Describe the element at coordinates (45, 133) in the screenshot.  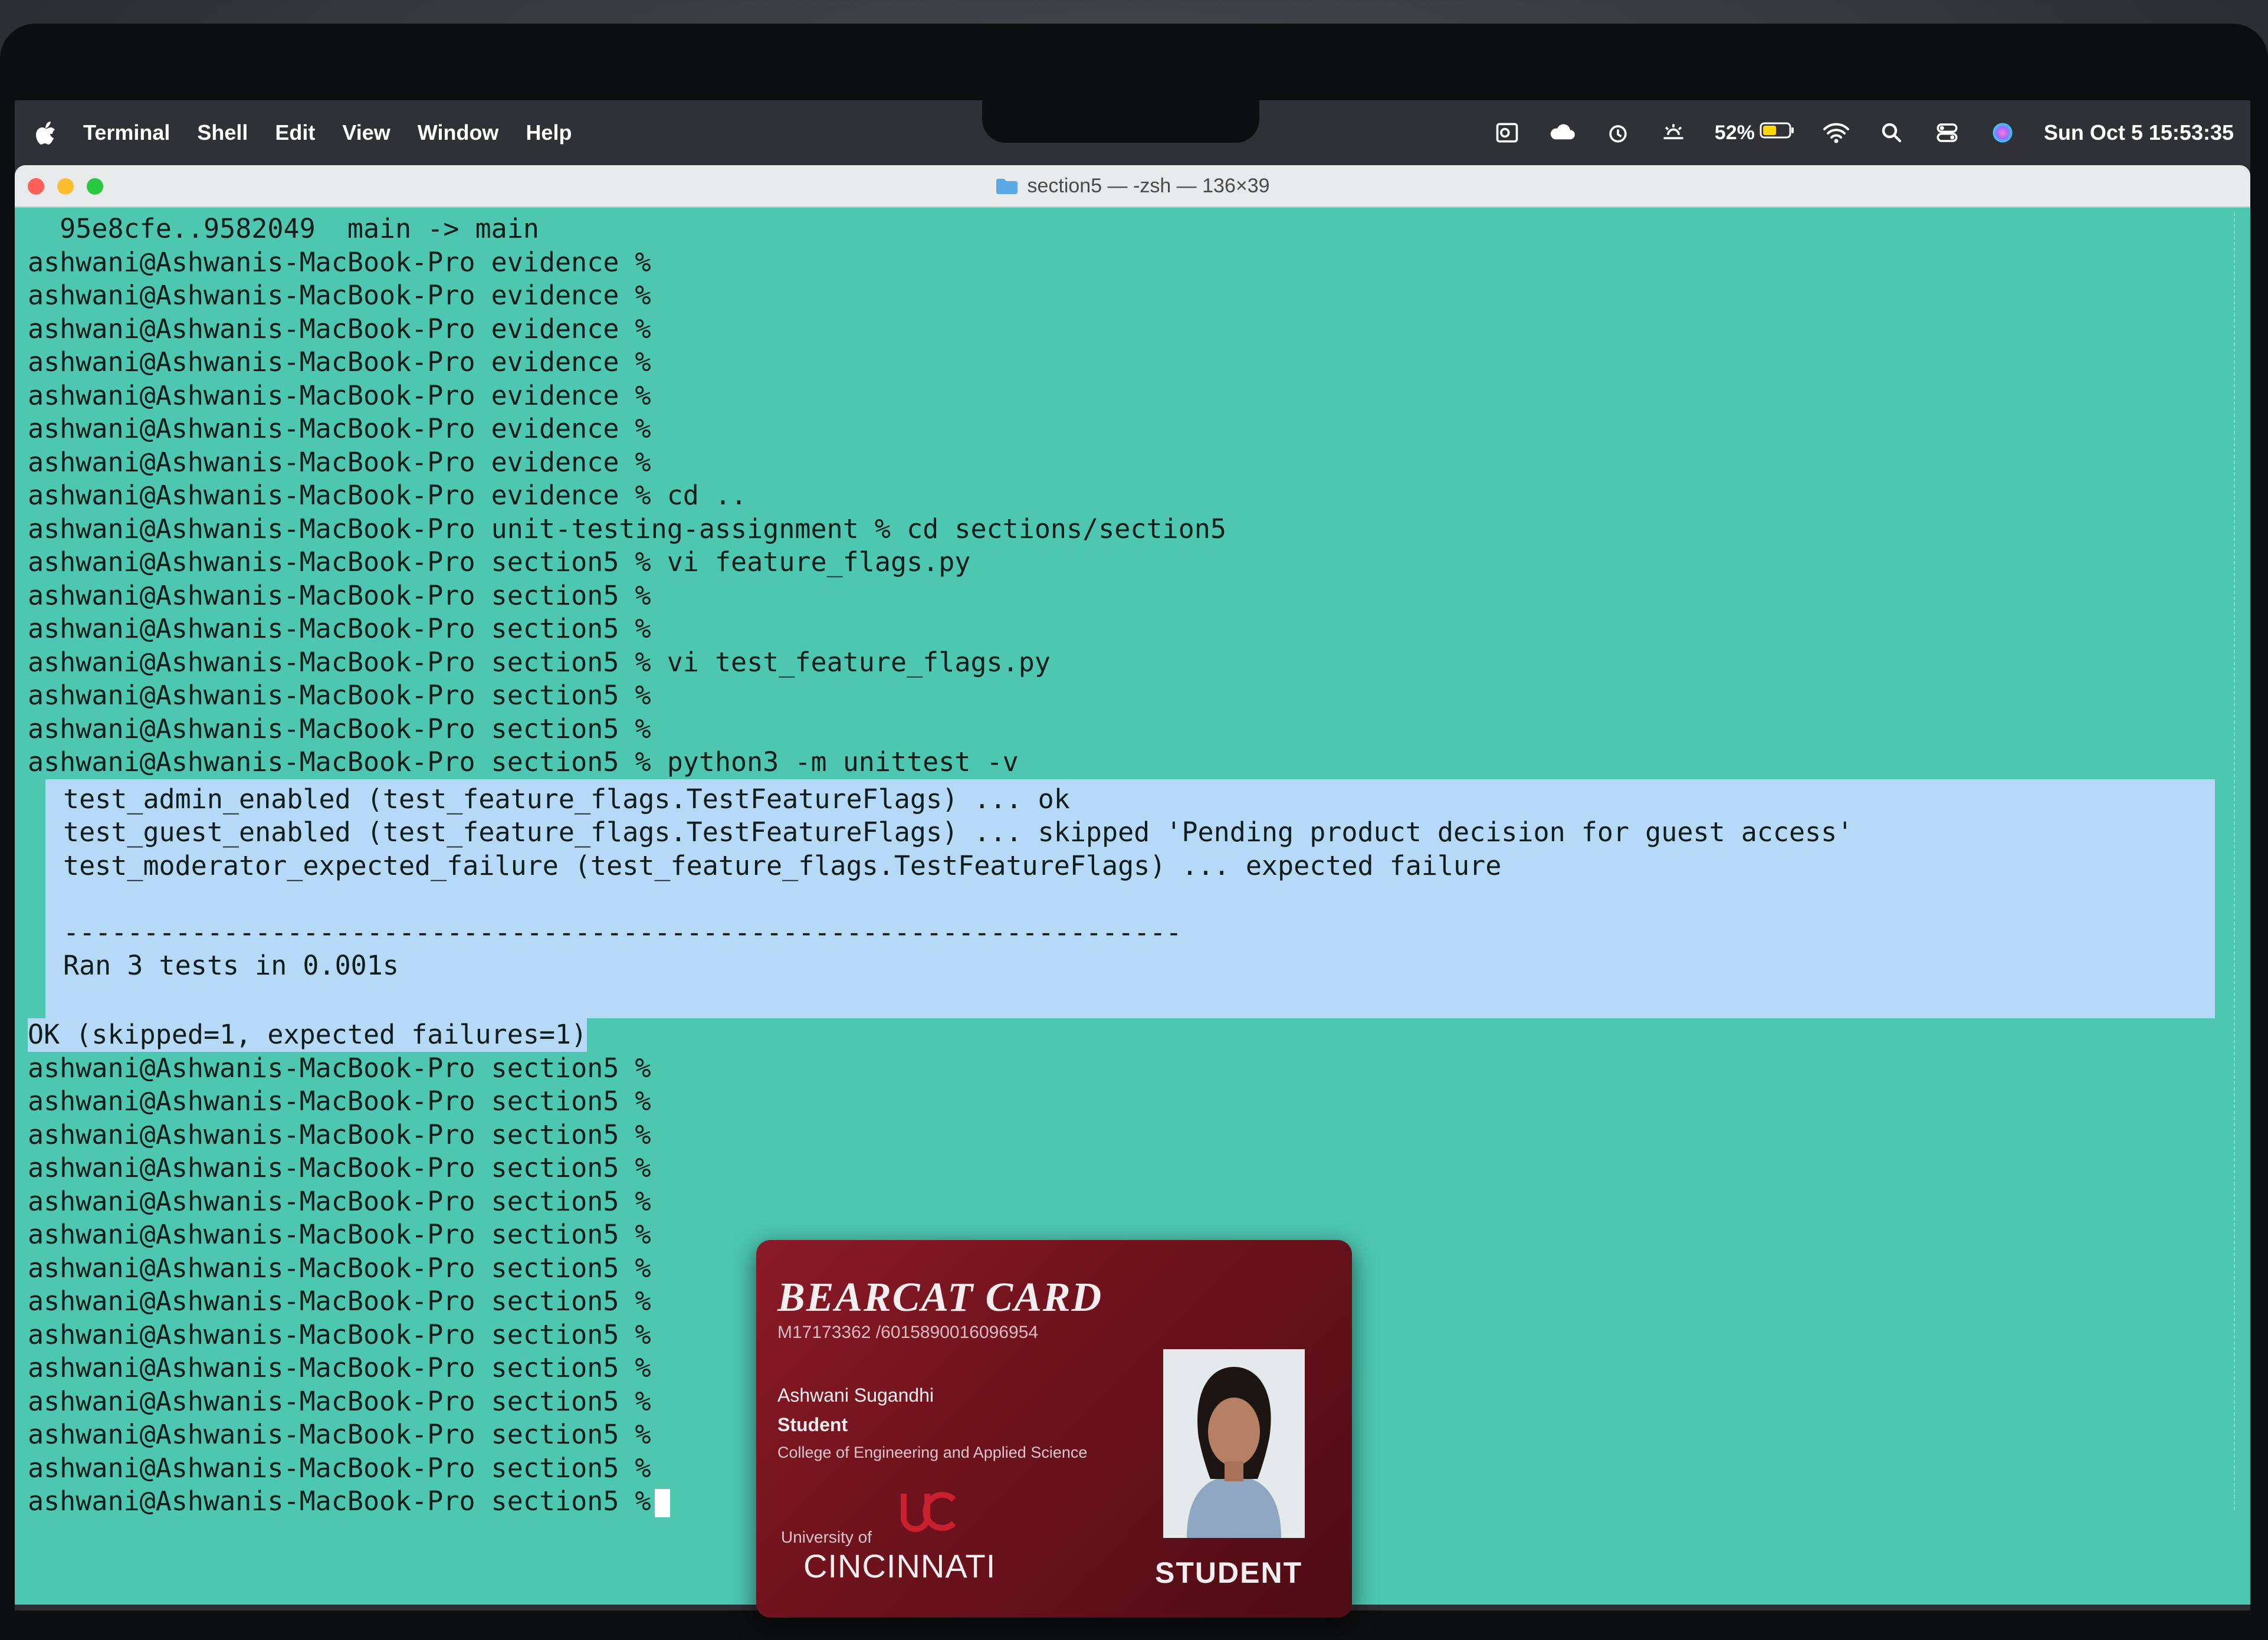
I see `apple-icon` at that location.